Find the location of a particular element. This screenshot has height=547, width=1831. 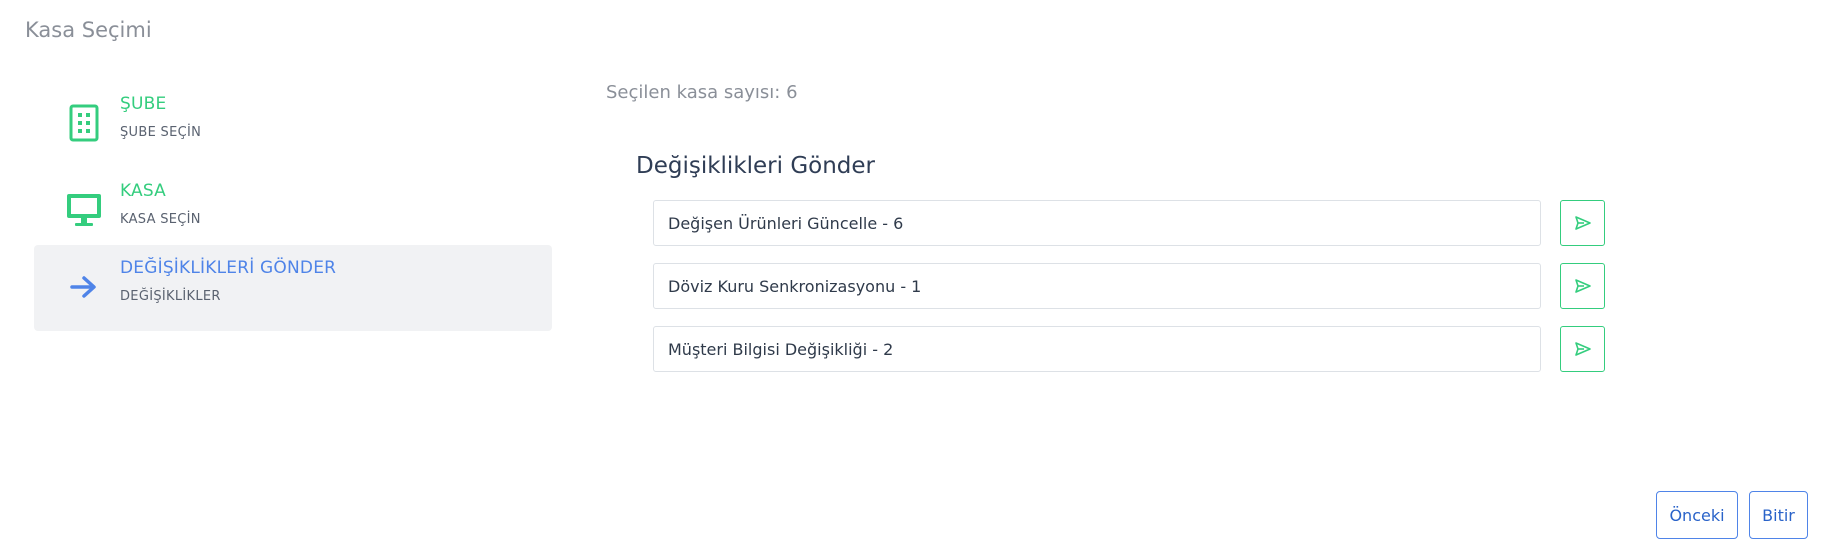

step-sube: ŞUBE ŞUBE SEÇİN is located at coordinates (293, 124).